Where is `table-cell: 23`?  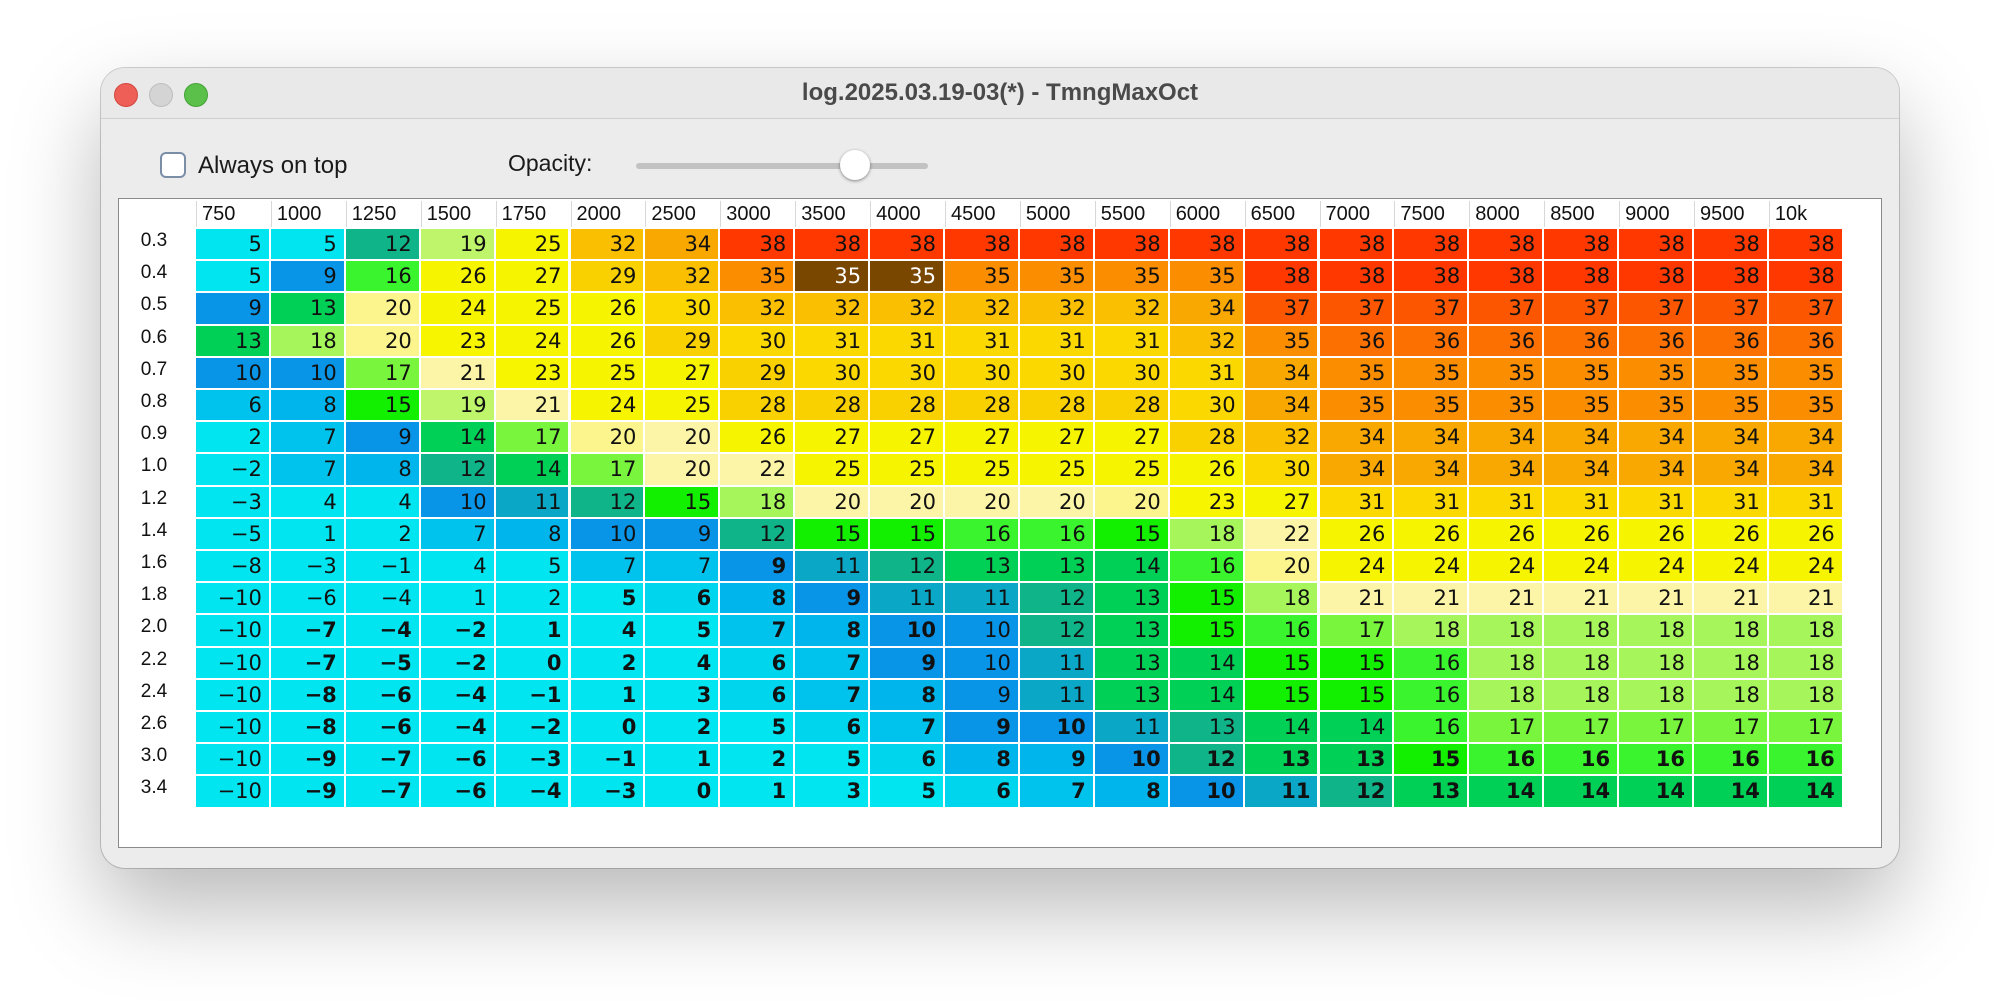
table-cell: 23 is located at coordinates (458, 341).